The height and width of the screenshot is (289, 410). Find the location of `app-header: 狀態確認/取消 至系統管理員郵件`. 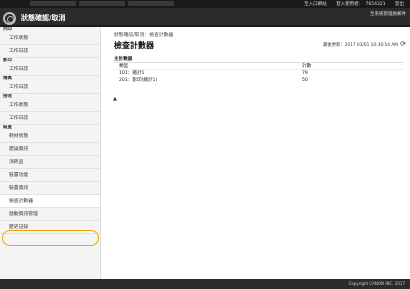

app-header: 狀態確認/取消 至系統管理員郵件 is located at coordinates (205, 17).